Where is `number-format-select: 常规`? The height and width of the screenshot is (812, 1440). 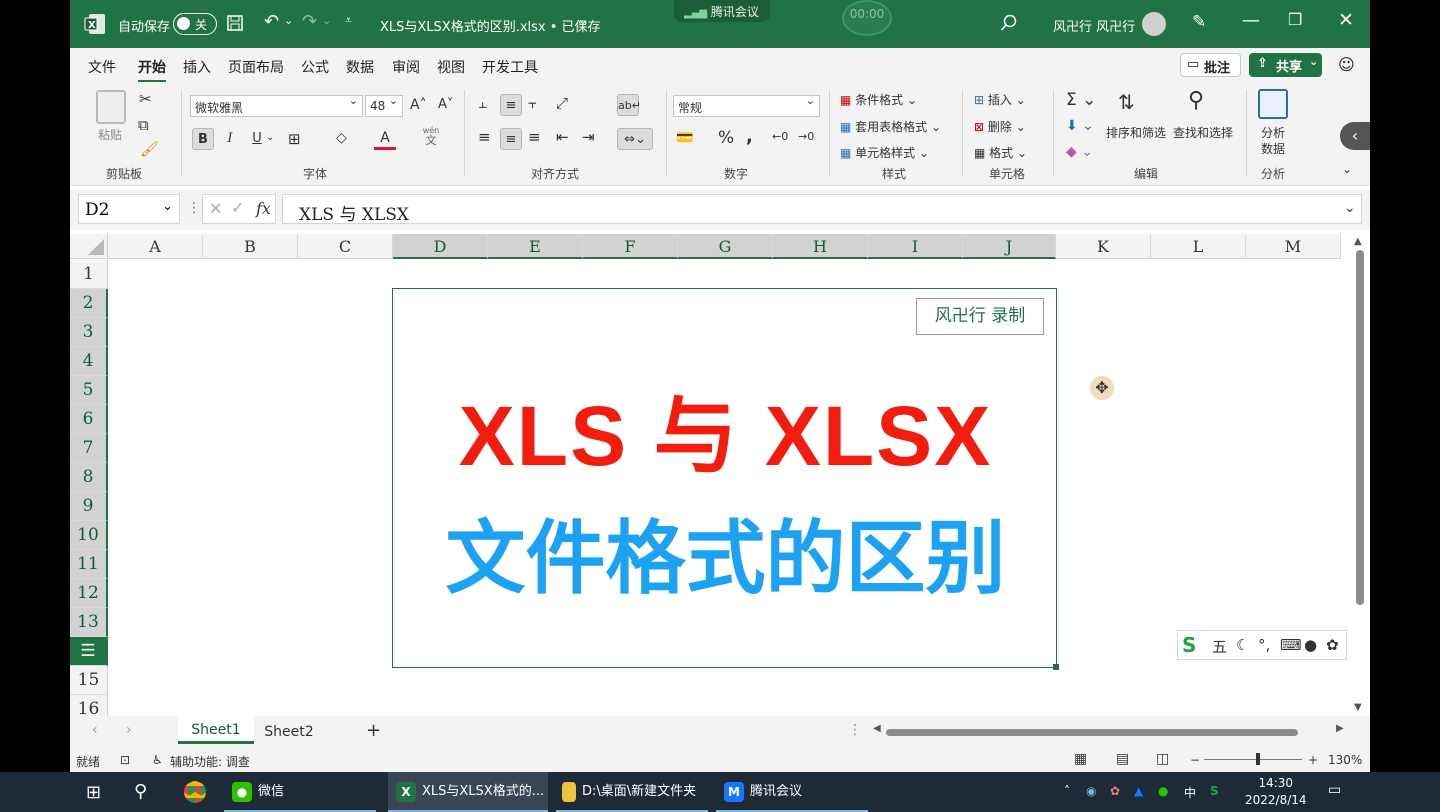
number-format-select: 常规 is located at coordinates (746, 105).